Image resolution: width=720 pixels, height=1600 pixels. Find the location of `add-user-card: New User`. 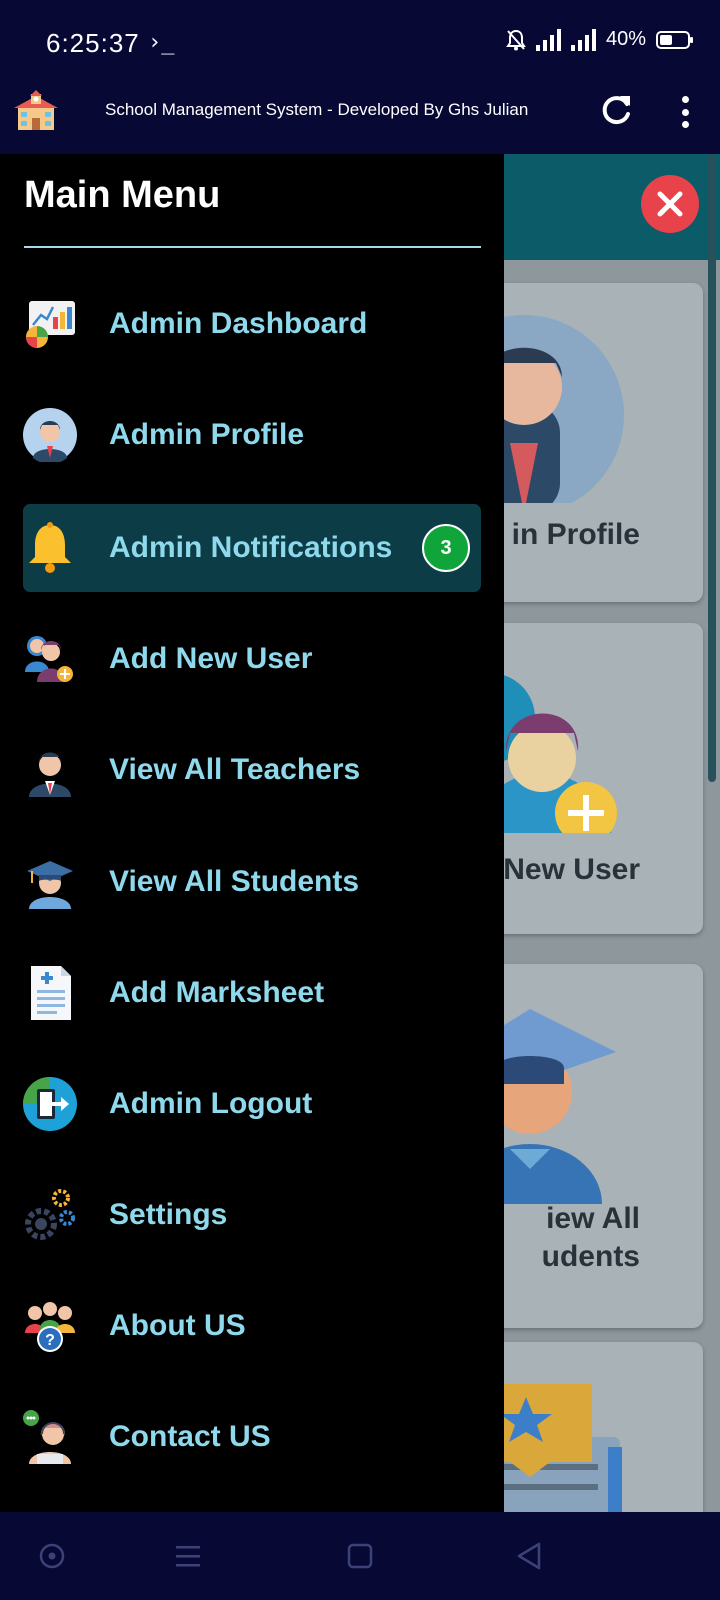

add-user-card: New User is located at coordinates (586, 778).